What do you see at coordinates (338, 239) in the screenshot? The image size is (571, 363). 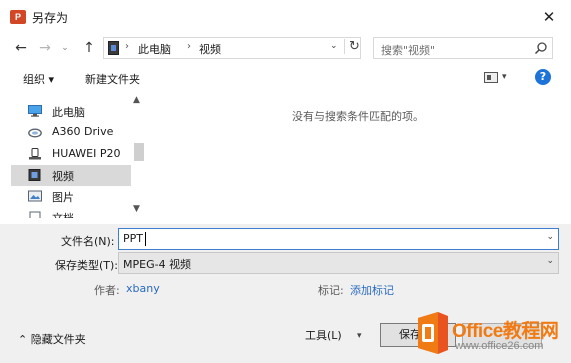 I see `filename-input: PPT ⌄` at bounding box center [338, 239].